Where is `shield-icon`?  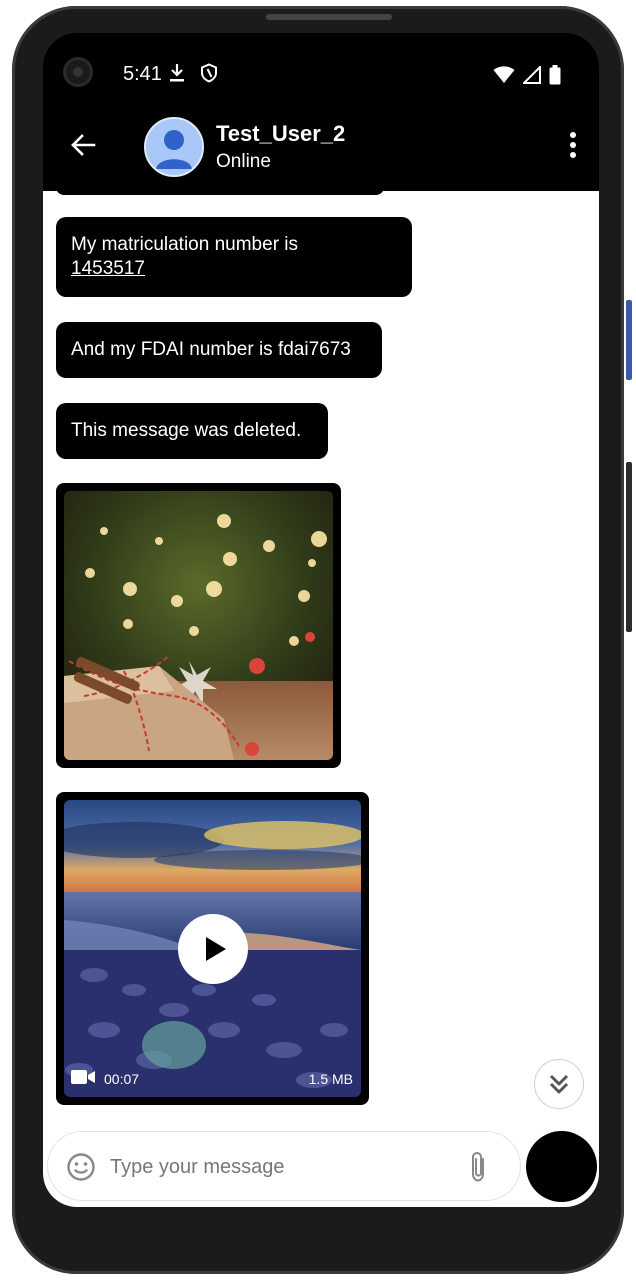
shield-icon is located at coordinates (209, 73).